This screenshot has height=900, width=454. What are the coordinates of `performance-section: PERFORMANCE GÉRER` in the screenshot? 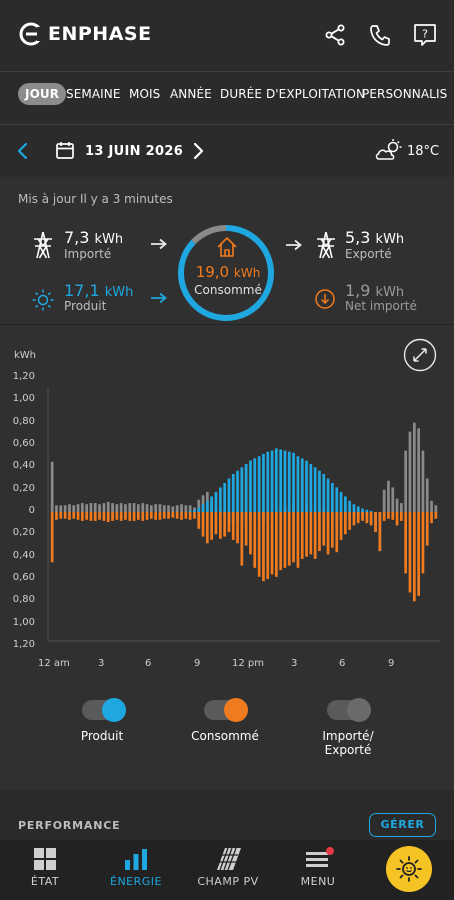 It's located at (227, 815).